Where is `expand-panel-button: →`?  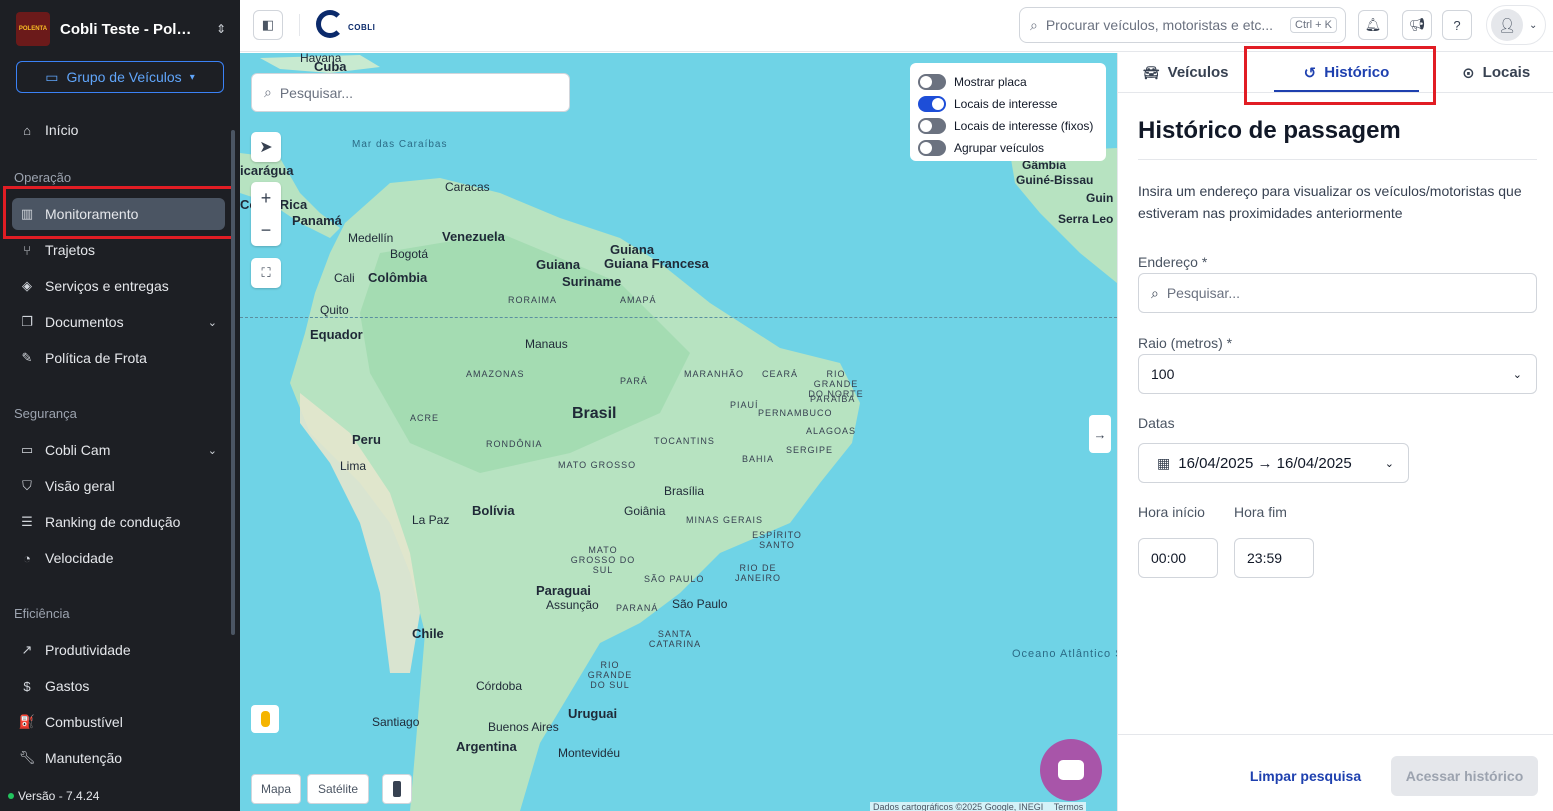
expand-panel-button: → is located at coordinates (1100, 434).